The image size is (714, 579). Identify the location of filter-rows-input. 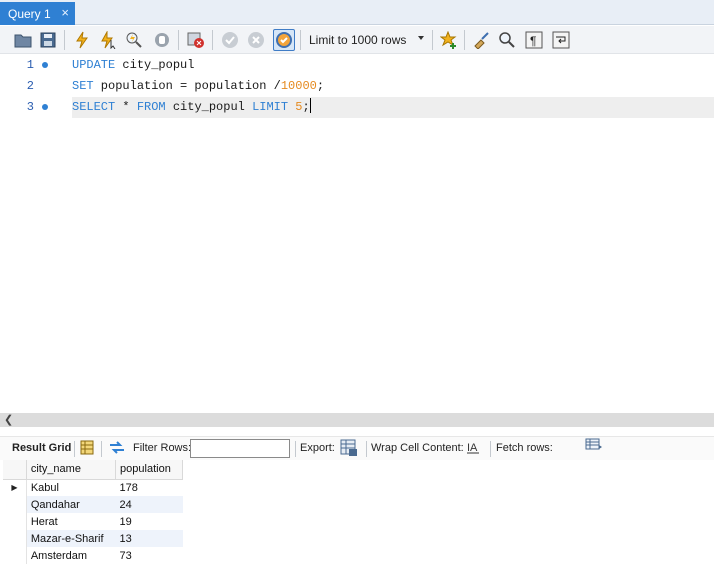
(240, 448).